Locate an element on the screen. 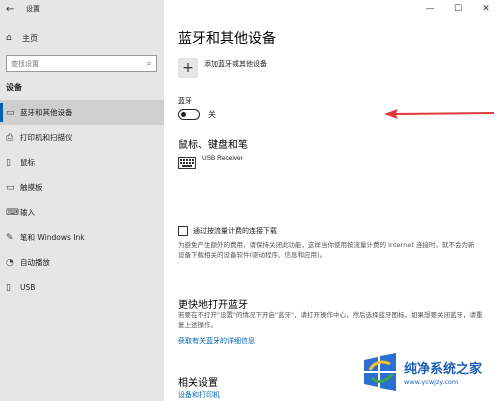  title-bar: ← 设置 is located at coordinates (82, 9).